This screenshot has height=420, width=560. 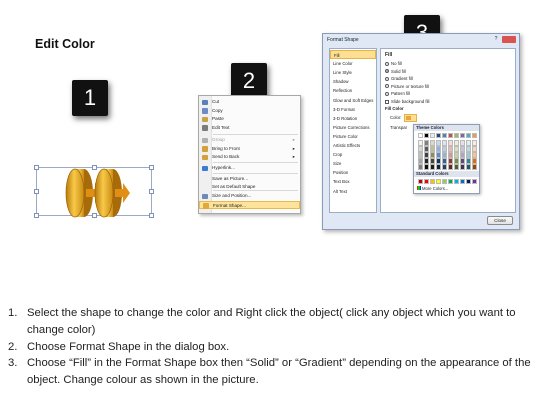 What do you see at coordinates (353, 172) in the screenshot?
I see `category-item: Position` at bounding box center [353, 172].